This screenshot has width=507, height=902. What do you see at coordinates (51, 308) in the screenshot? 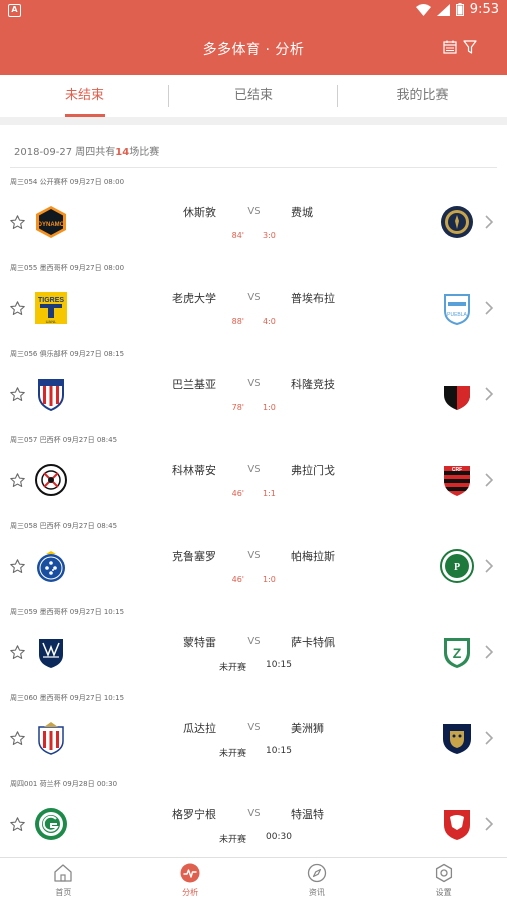
I see `tigres-crest-icon: TIGRES UANL` at bounding box center [51, 308].